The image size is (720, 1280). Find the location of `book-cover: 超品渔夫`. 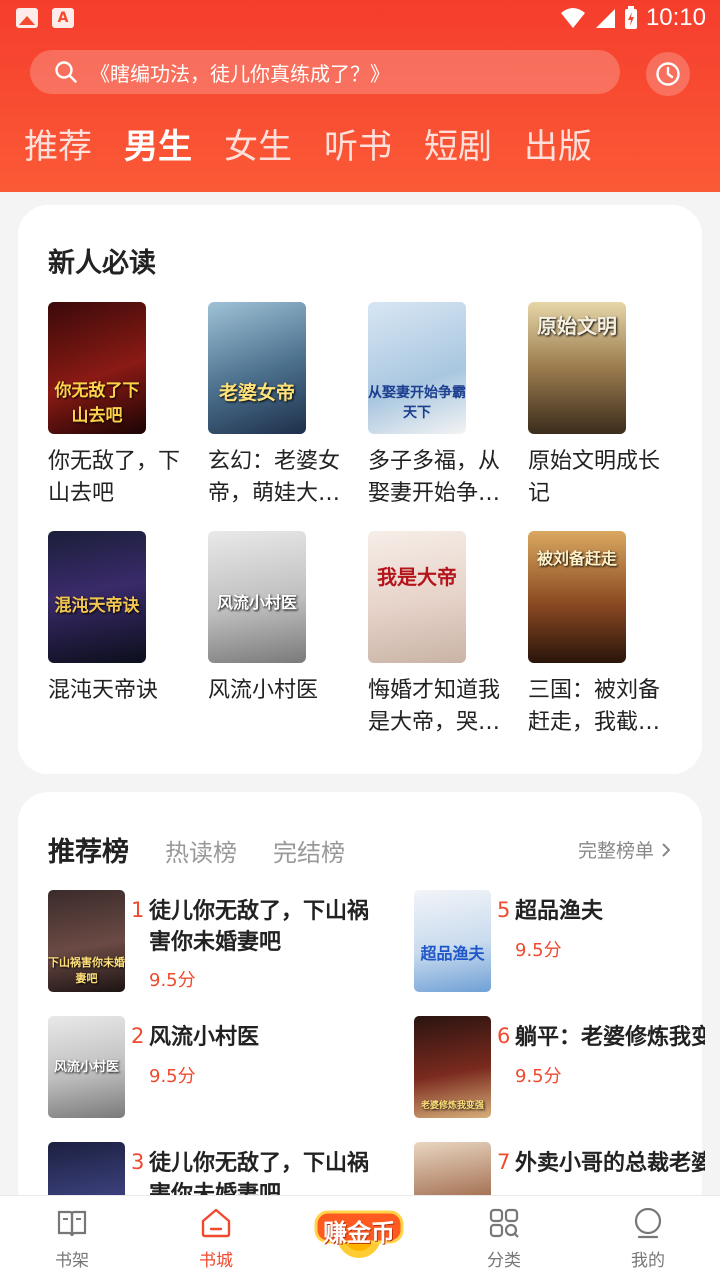

book-cover: 超品渔夫 is located at coordinates (452, 941).